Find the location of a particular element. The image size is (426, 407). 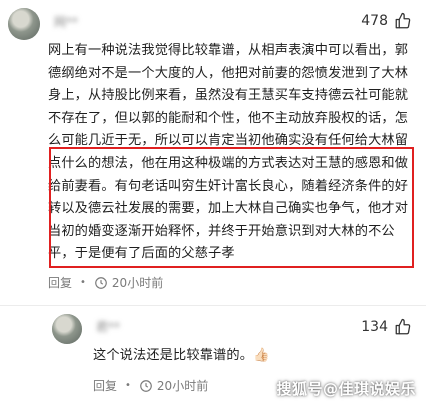

like-count: 478 is located at coordinates (374, 21).